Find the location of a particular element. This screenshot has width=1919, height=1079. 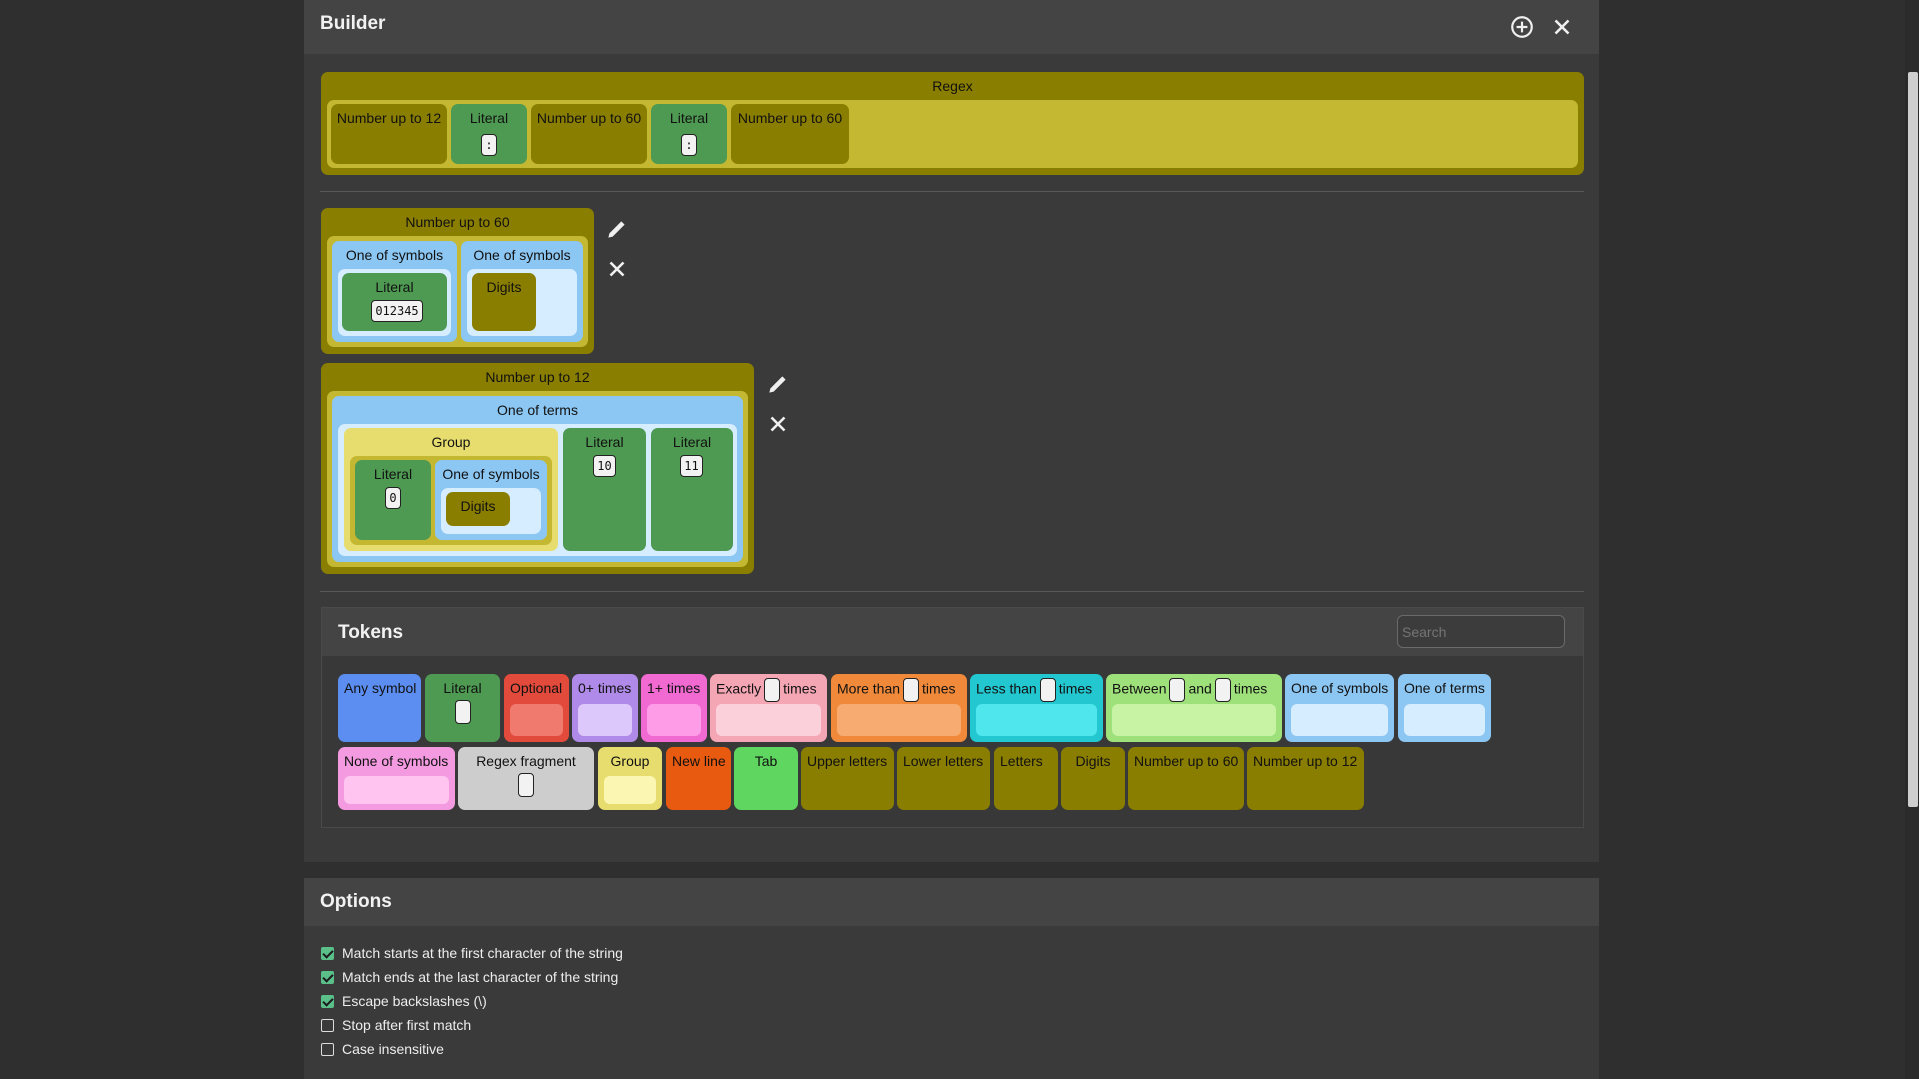

token-between-times: Between and times is located at coordinates (1194, 708).